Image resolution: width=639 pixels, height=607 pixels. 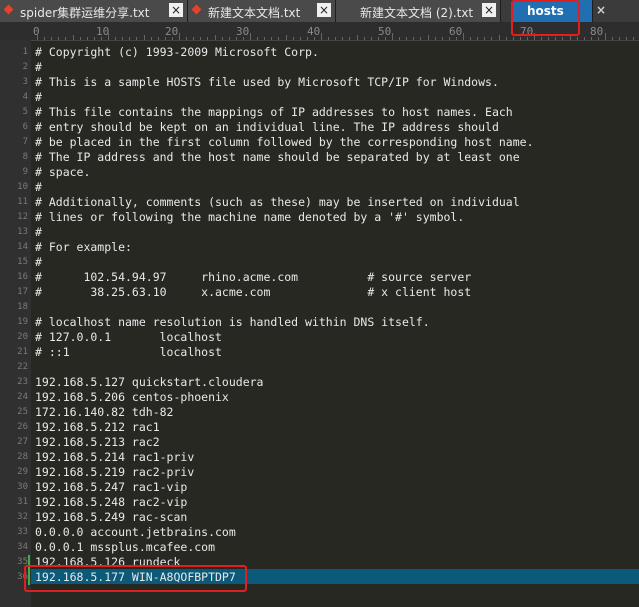 What do you see at coordinates (25, 127) in the screenshot?
I see `line-number: 6` at bounding box center [25, 127].